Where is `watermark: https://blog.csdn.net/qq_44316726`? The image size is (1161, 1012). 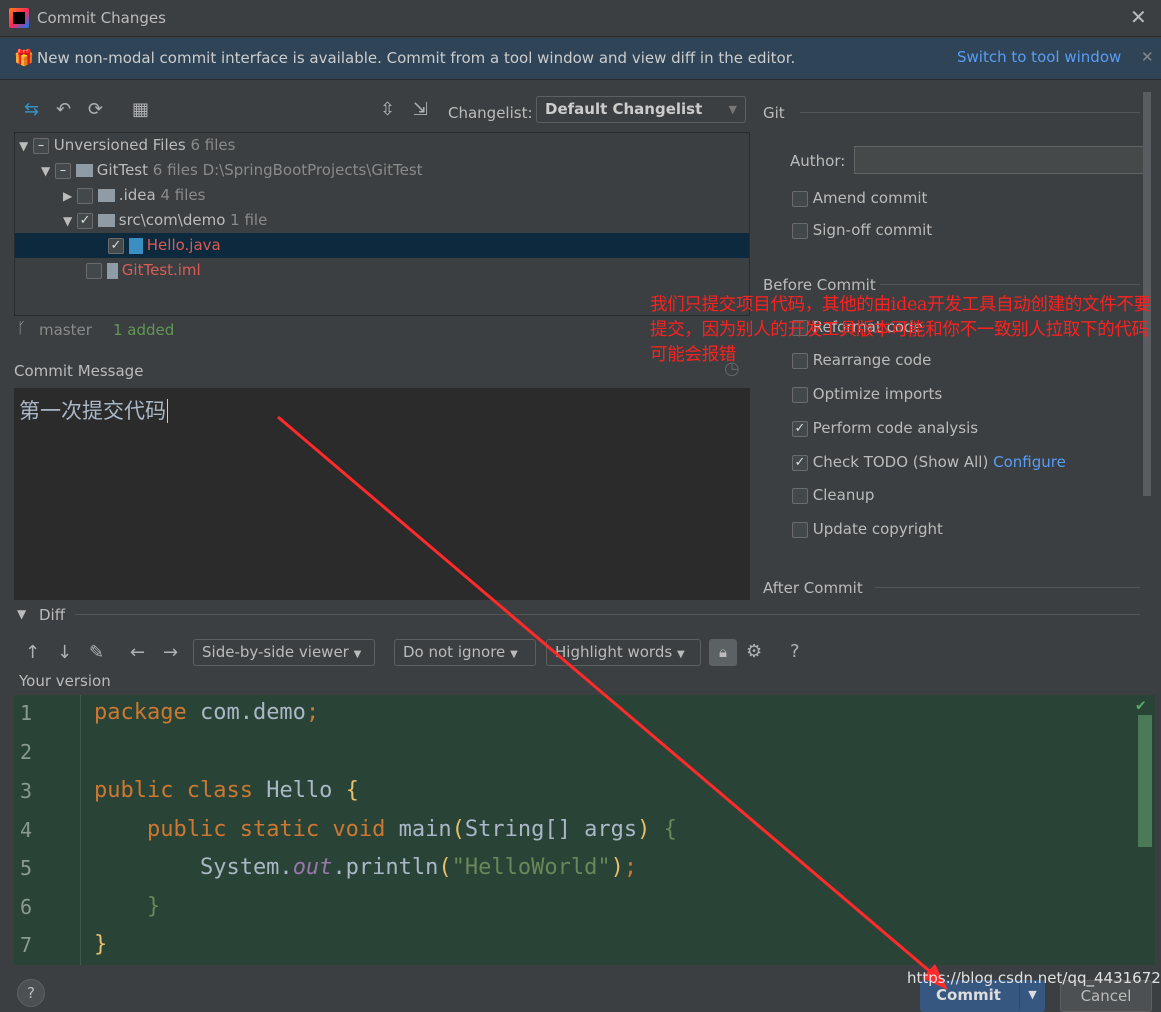 watermark: https://blog.csdn.net/qq_44316726 is located at coordinates (1034, 978).